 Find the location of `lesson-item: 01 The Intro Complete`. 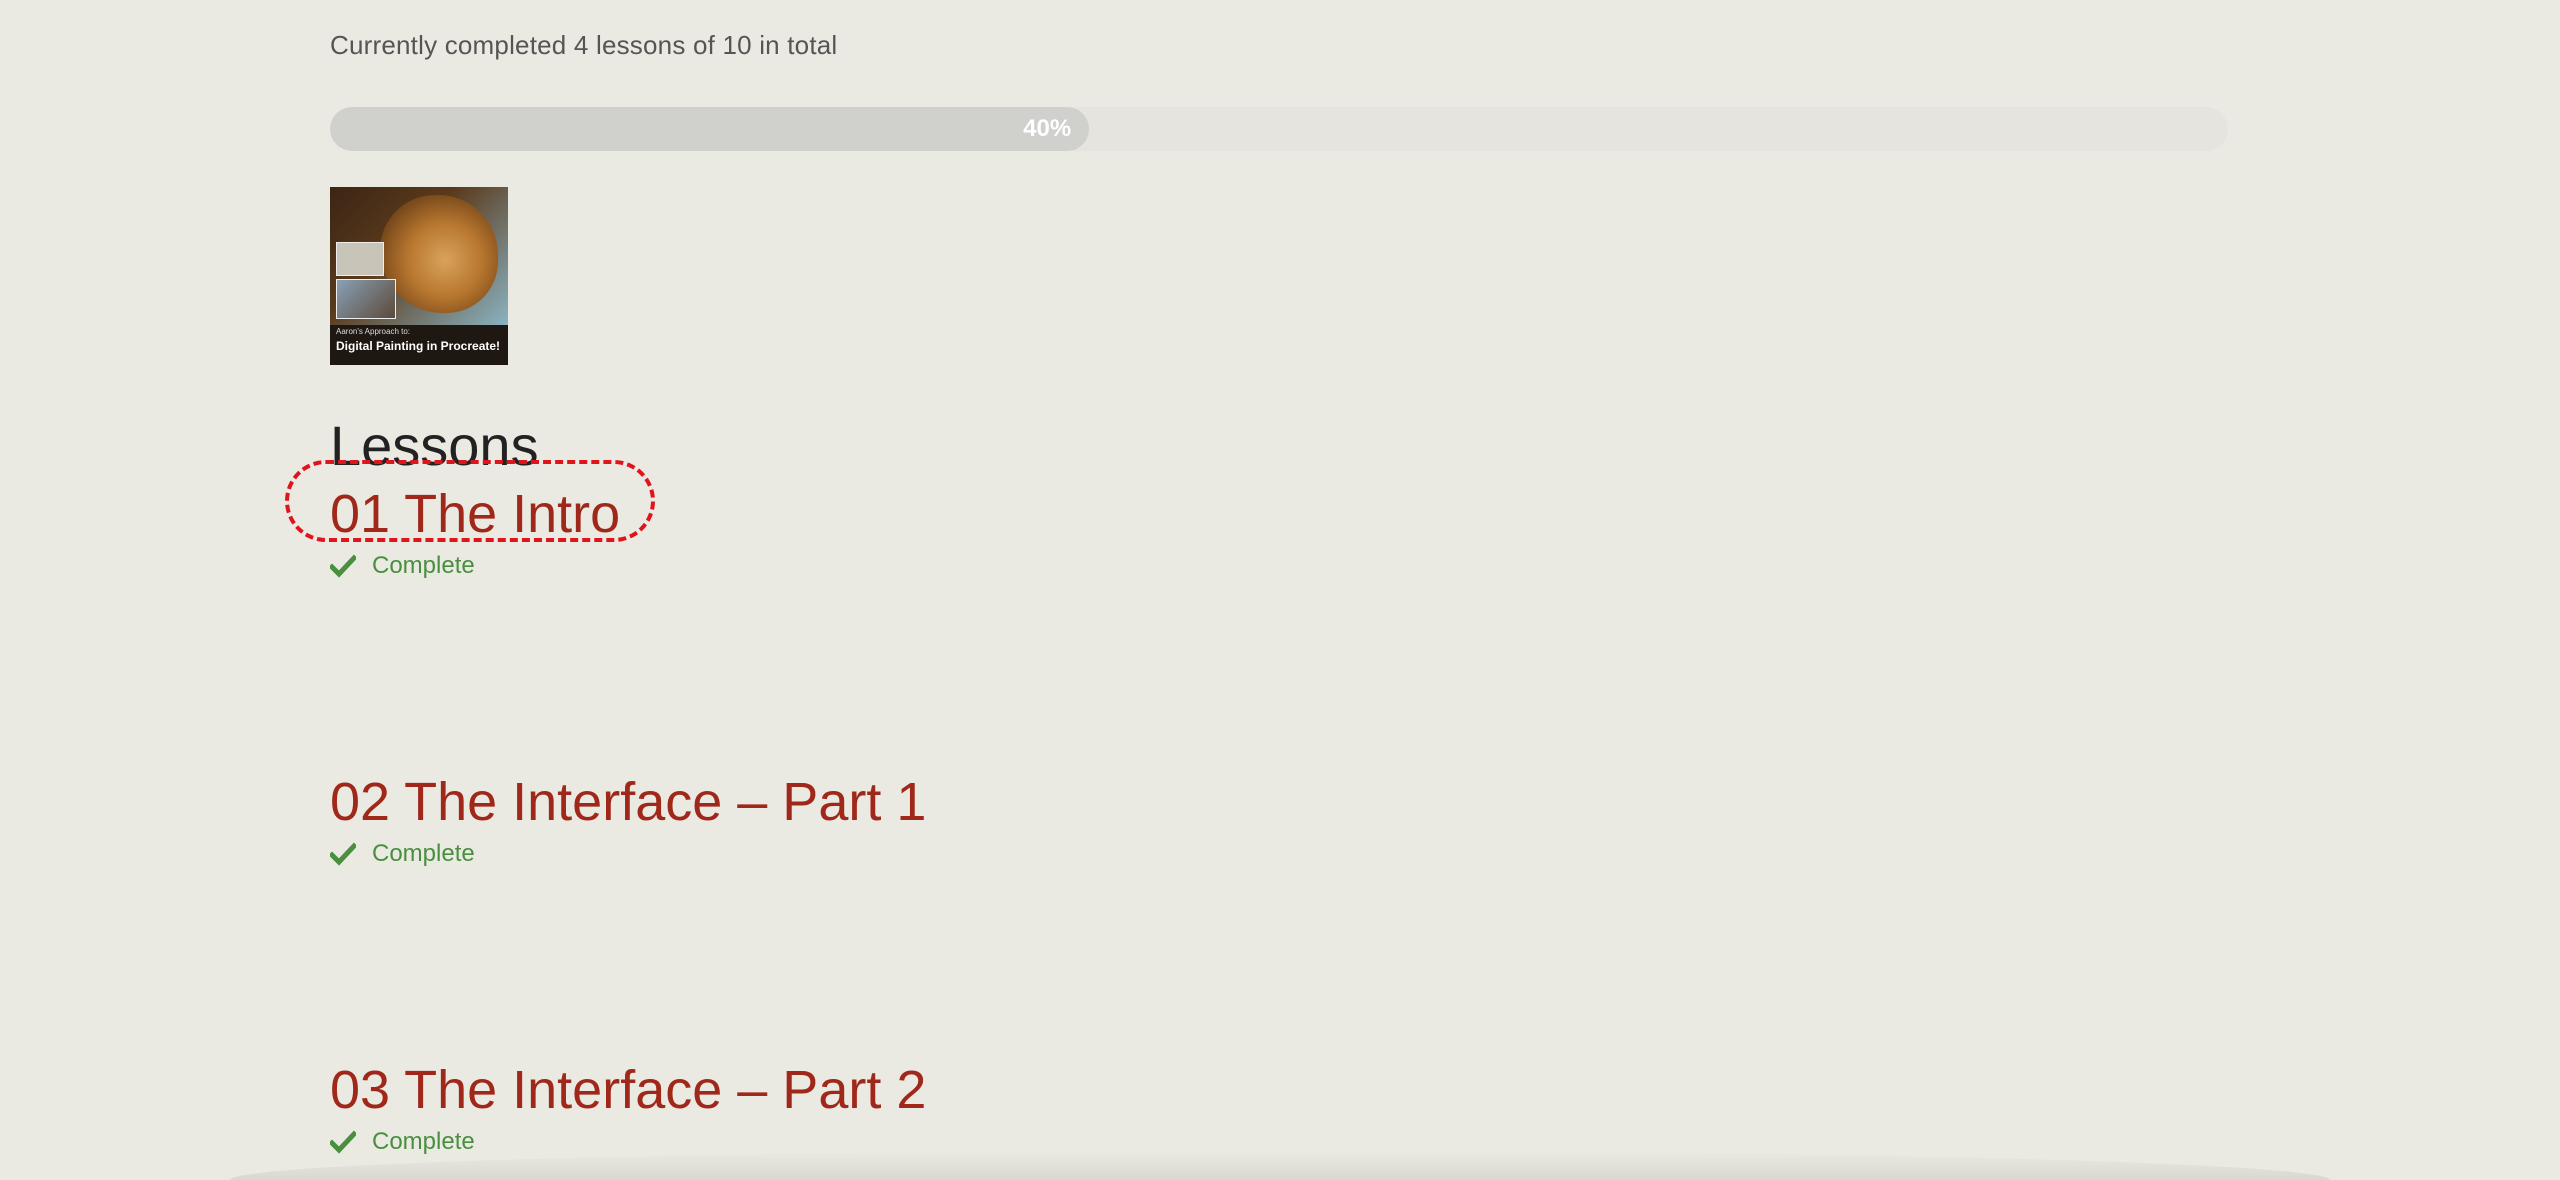

lesson-item: 01 The Intro Complete is located at coordinates (470, 520).